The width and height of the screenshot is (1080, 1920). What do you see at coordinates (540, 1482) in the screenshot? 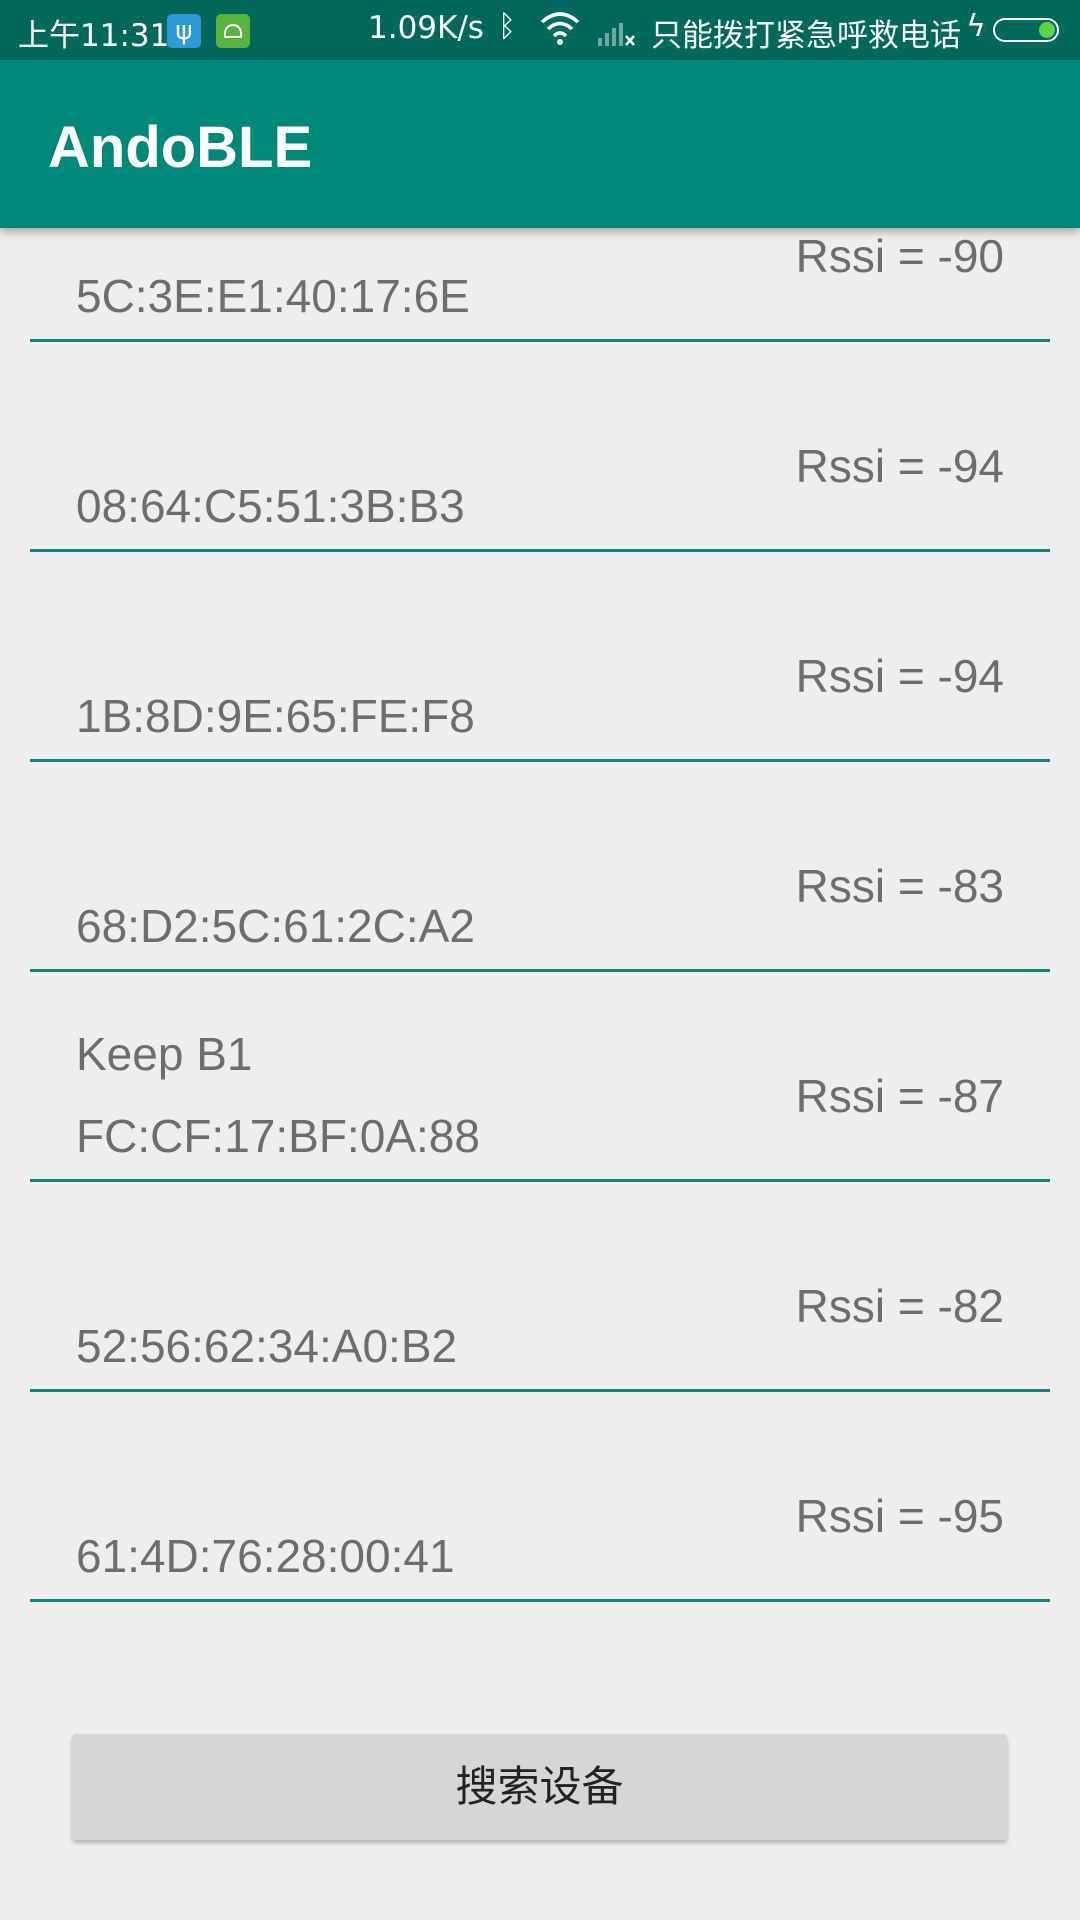
I see `device-list-item: 61:4D:76:28:00:41 Rssi = -95` at bounding box center [540, 1482].